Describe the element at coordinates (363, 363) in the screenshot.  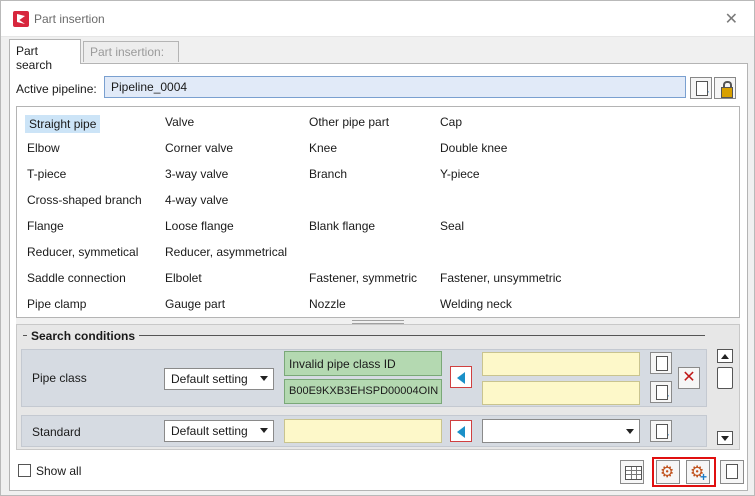
I see `pipe-class-status-field: Invalid pipe class ID` at that location.